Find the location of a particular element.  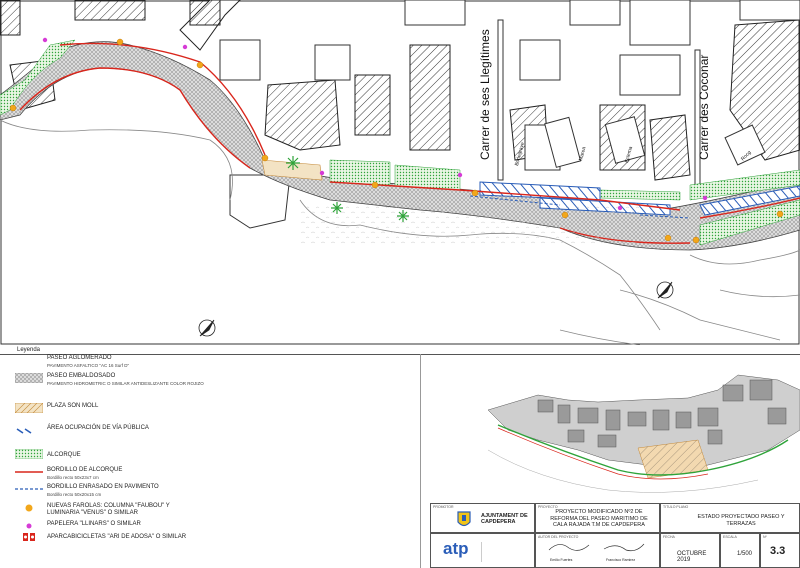

red-line-swatch-icon is located at coordinates (29, 472).